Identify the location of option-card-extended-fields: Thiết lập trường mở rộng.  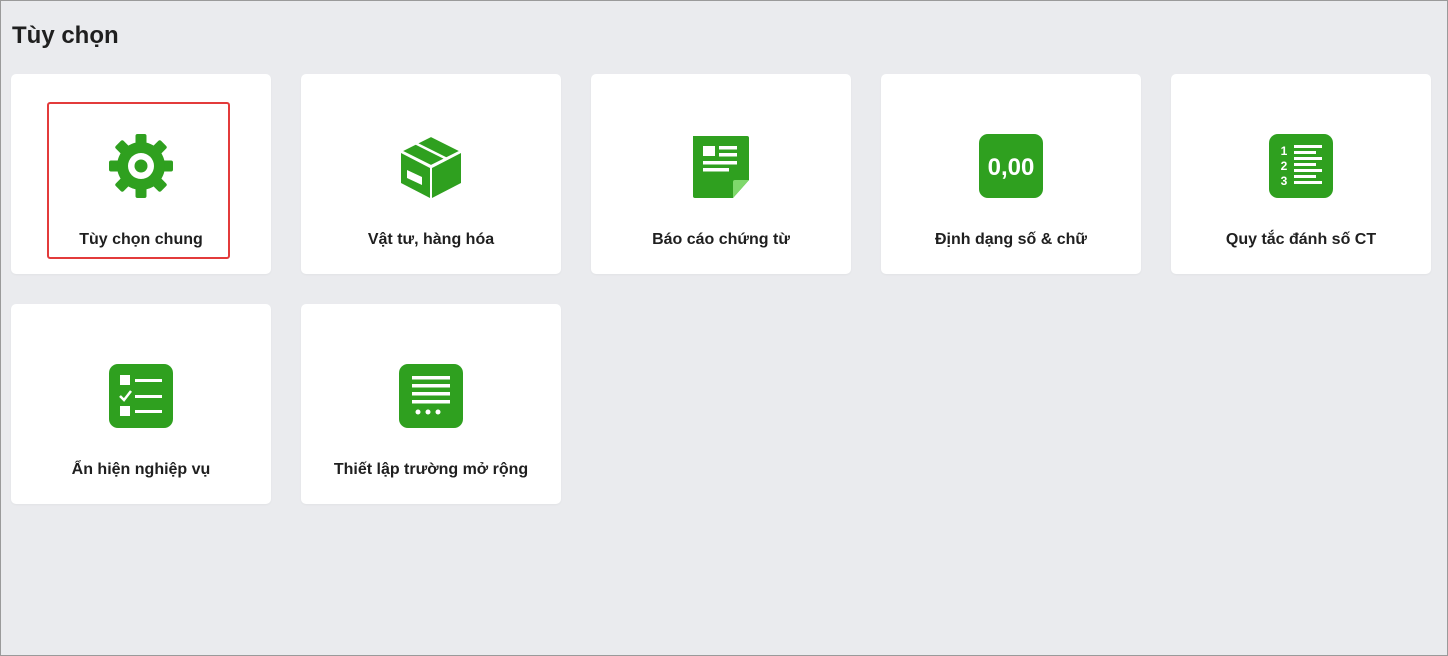
(431, 404).